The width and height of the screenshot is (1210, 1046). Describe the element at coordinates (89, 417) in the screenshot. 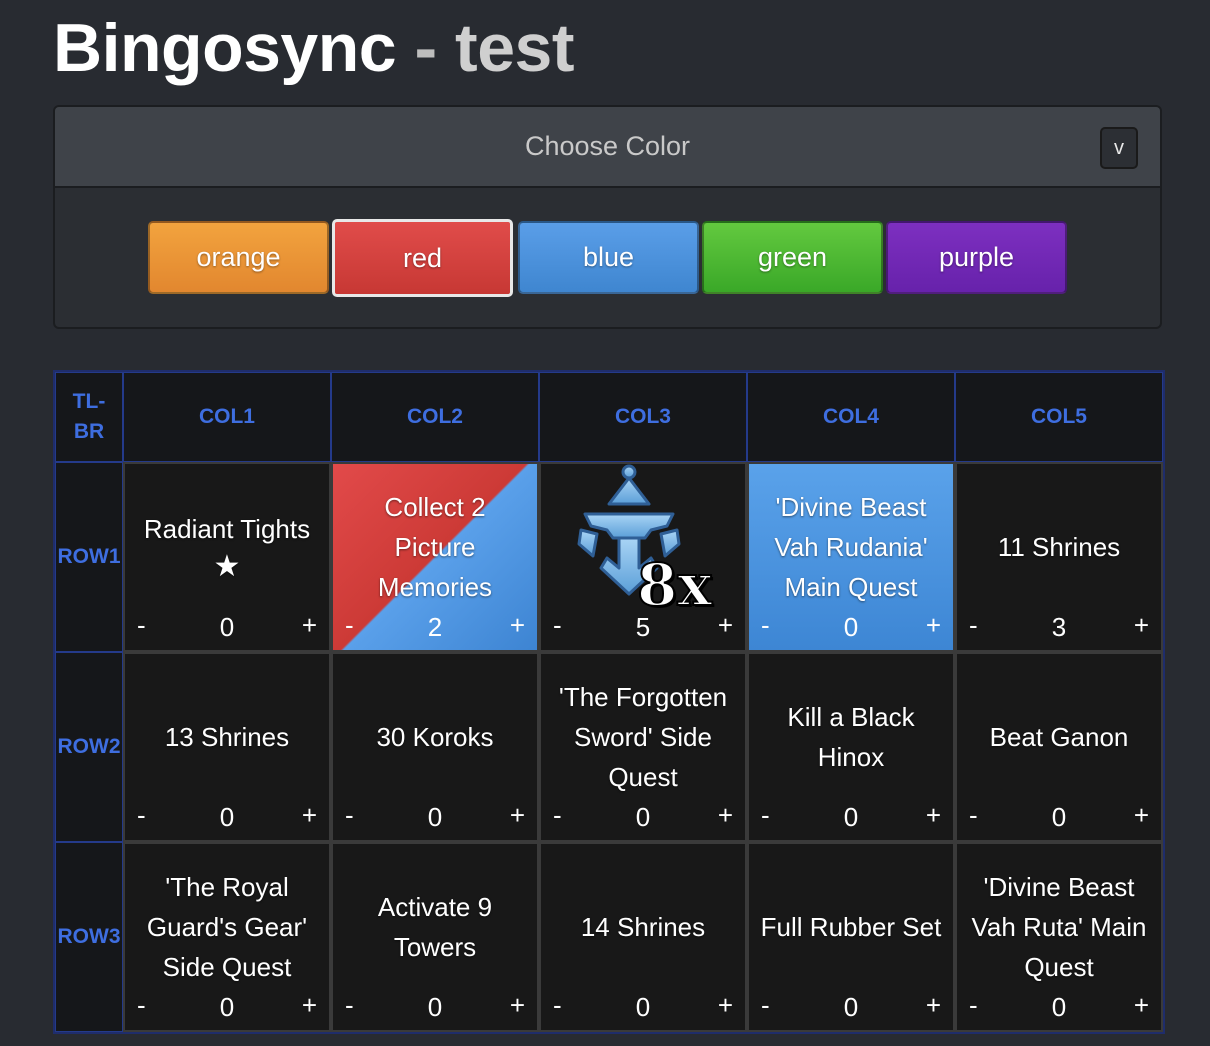

I see `diagonal-header-tl-br: TL- BR` at that location.